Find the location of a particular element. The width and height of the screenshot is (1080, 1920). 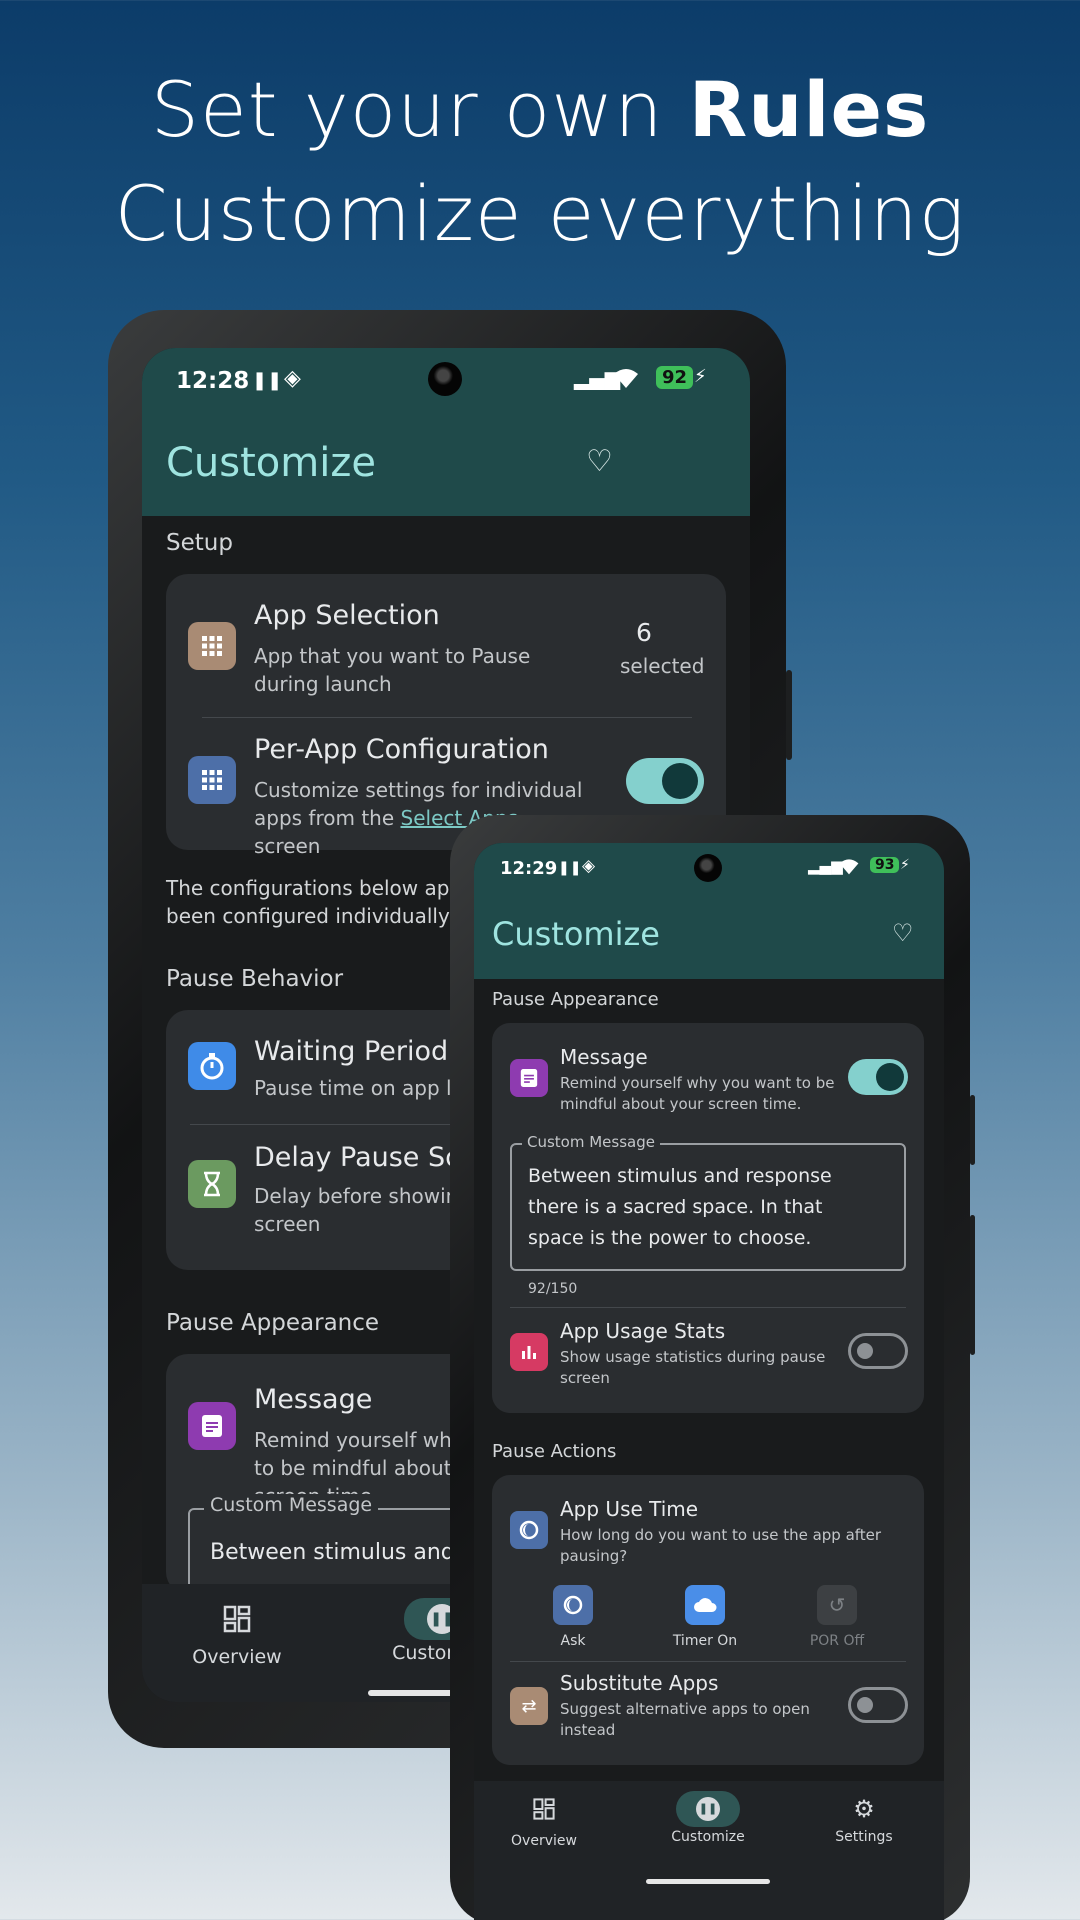

substitute-apps-subtitle: Suggest alternative apps to open instead is located at coordinates (685, 1719).